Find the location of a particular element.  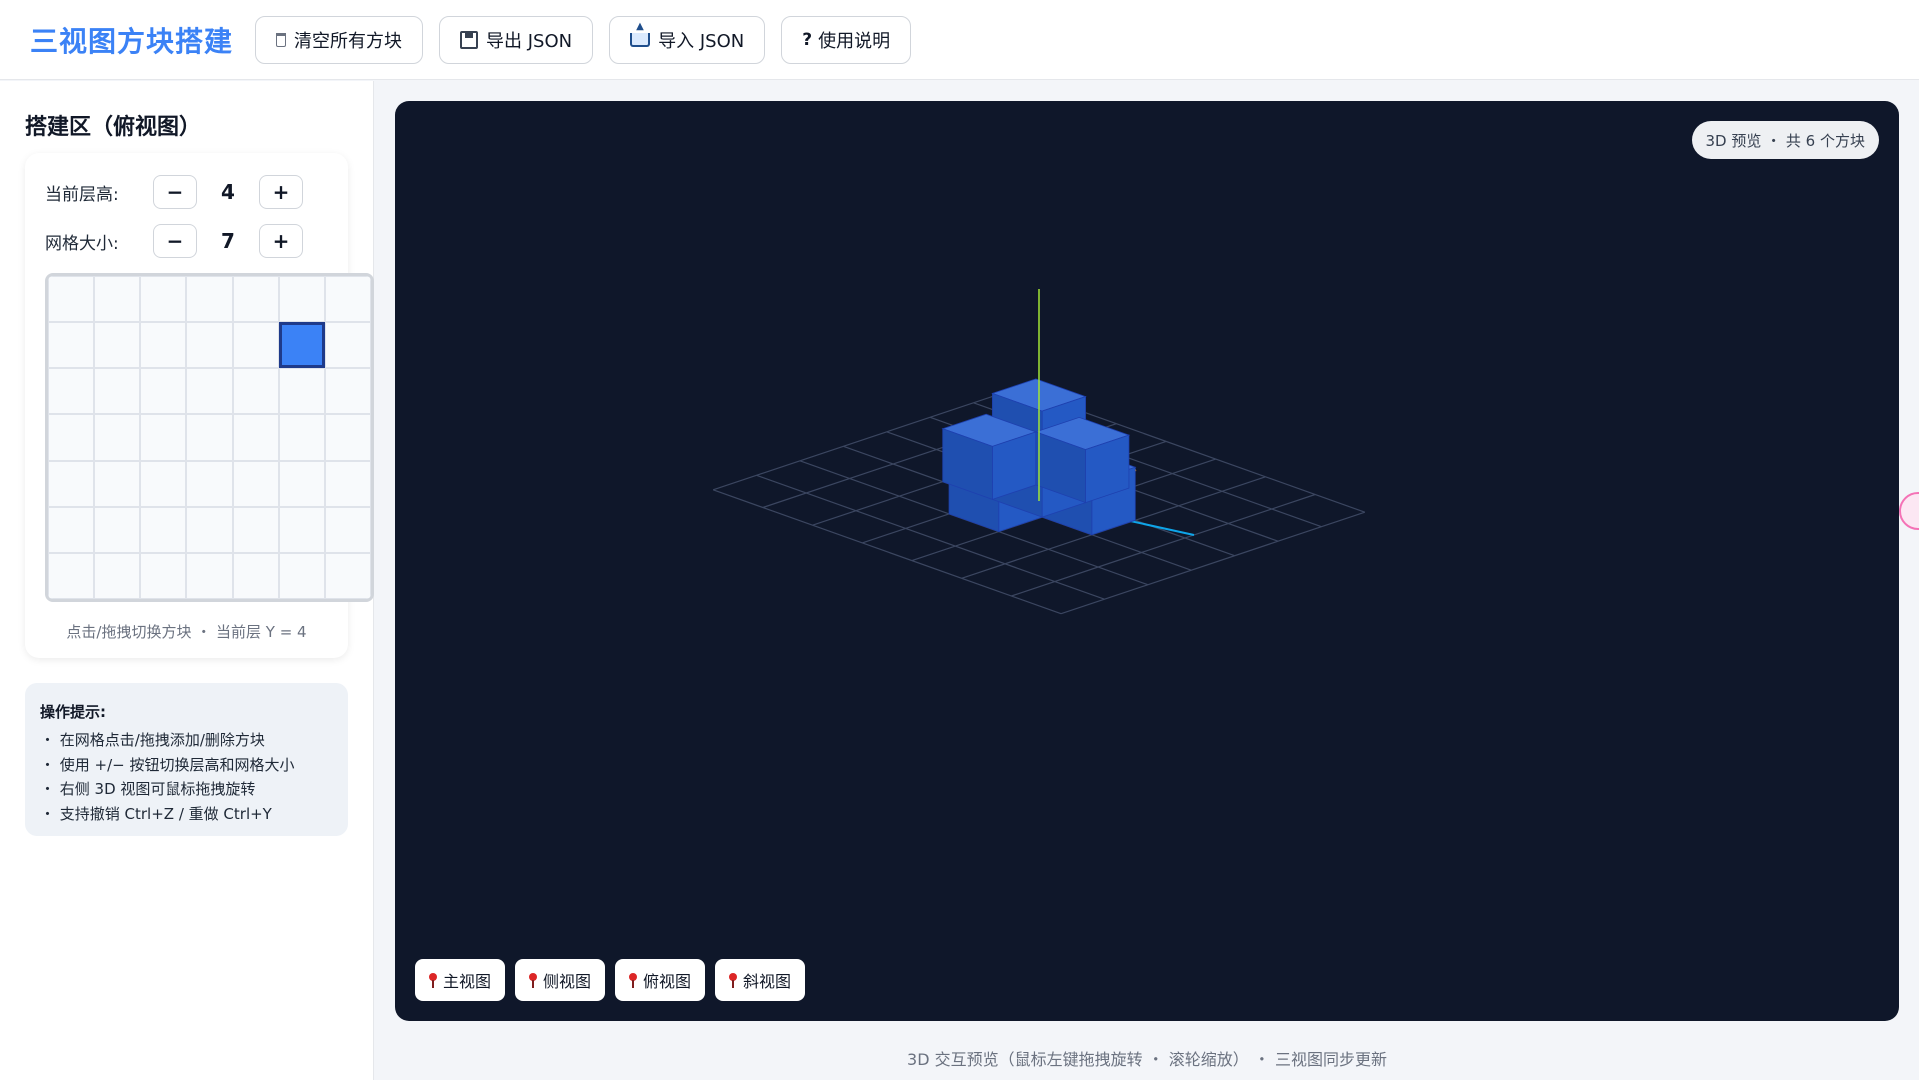

export-json-button: 导出 JSON is located at coordinates (516, 39).